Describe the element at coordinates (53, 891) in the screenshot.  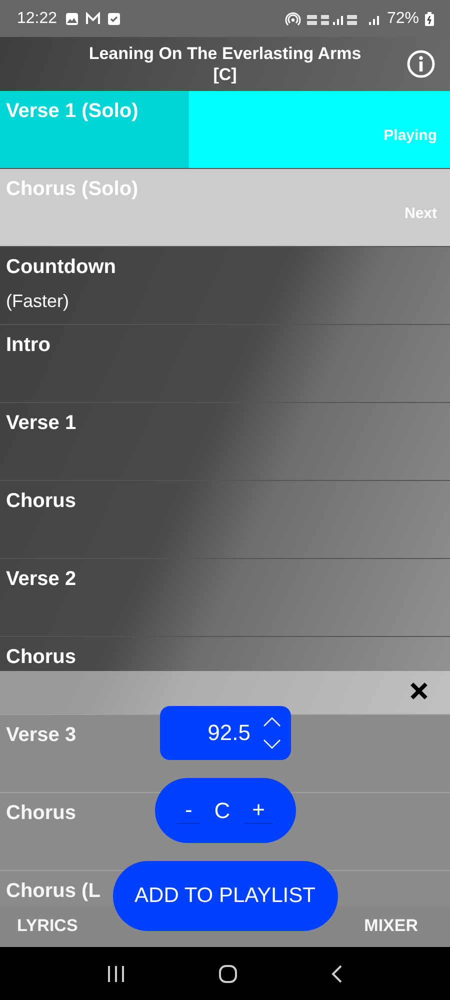
I see `section-name: Chorus (L` at that location.